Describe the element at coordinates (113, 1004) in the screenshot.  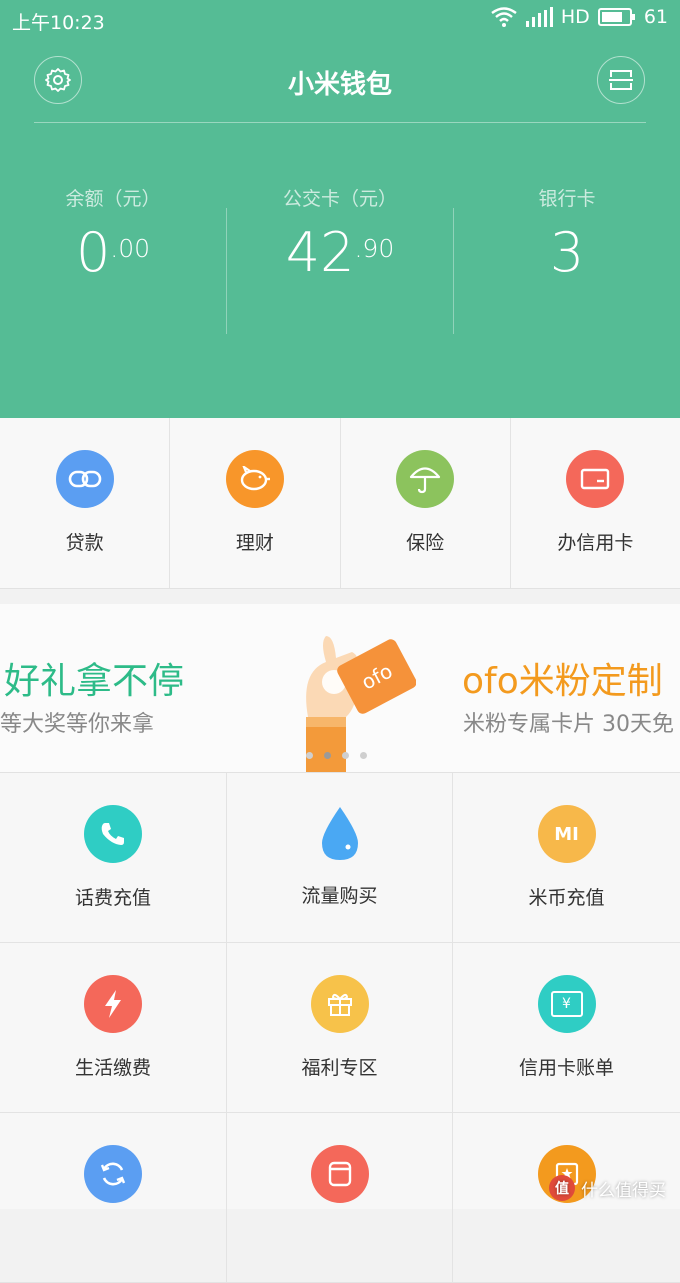
I see `lightning-icon` at that location.